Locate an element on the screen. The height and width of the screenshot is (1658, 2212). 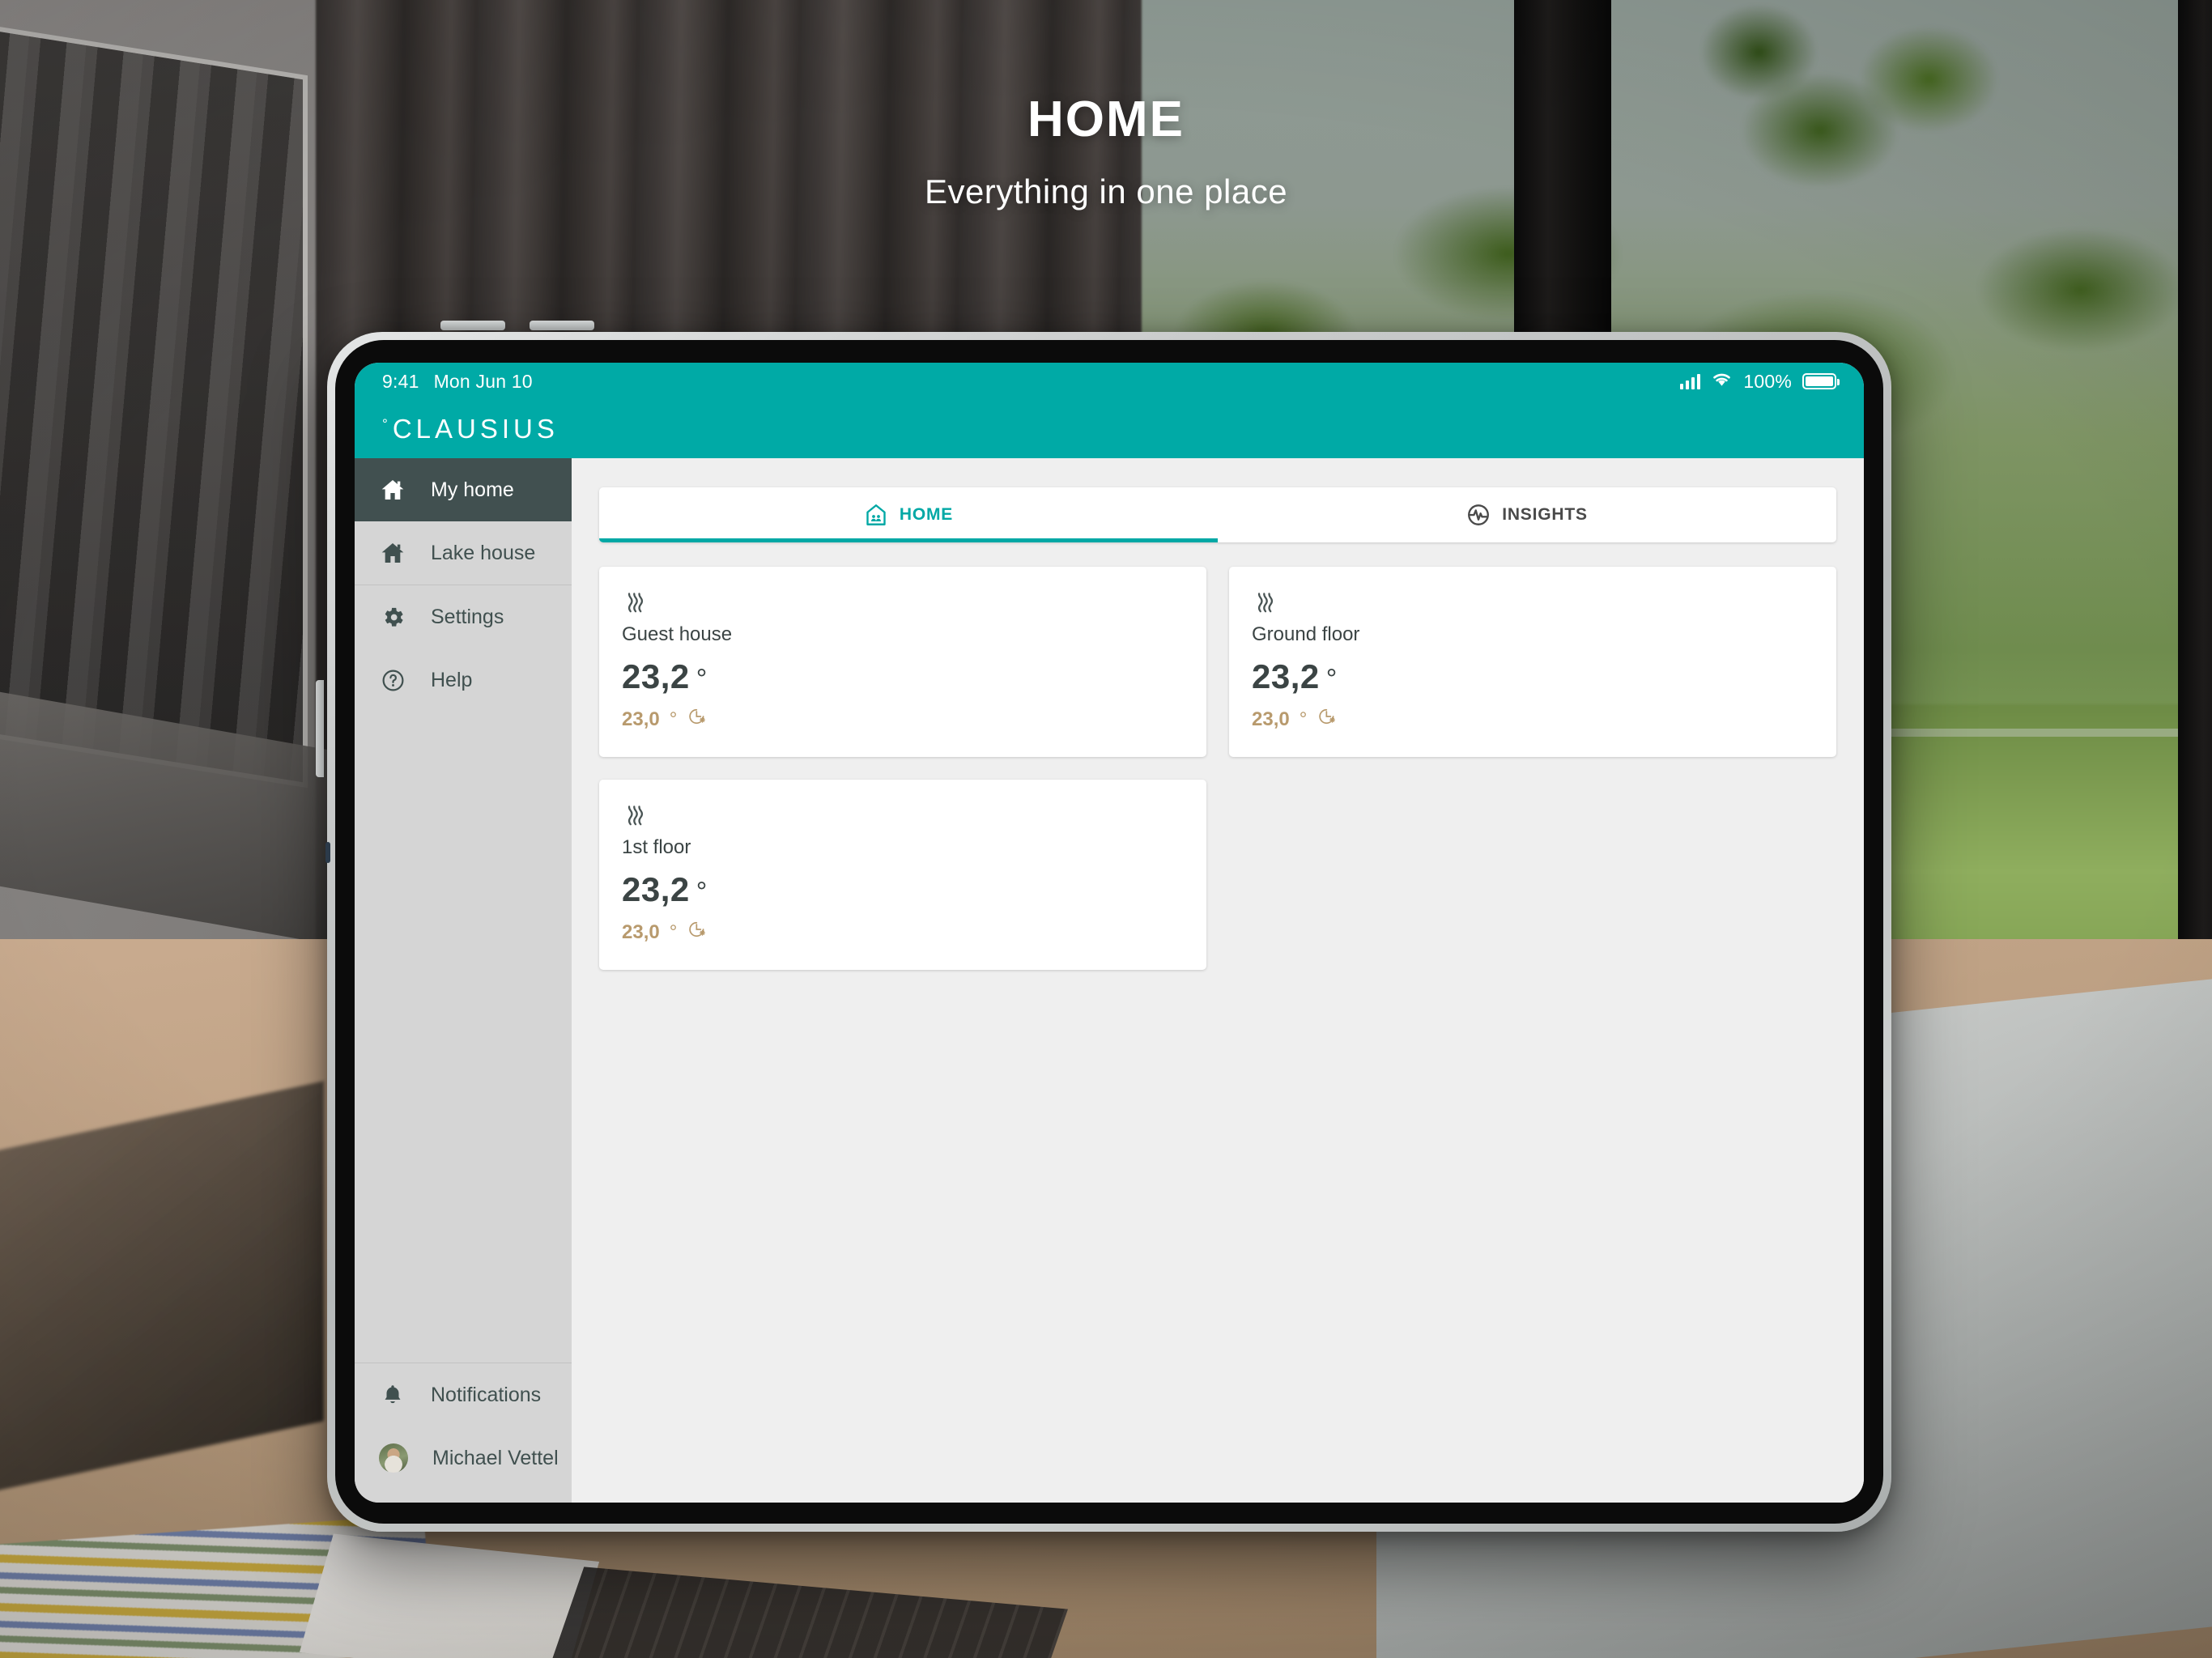
house-people-icon is located at coordinates (876, 515).